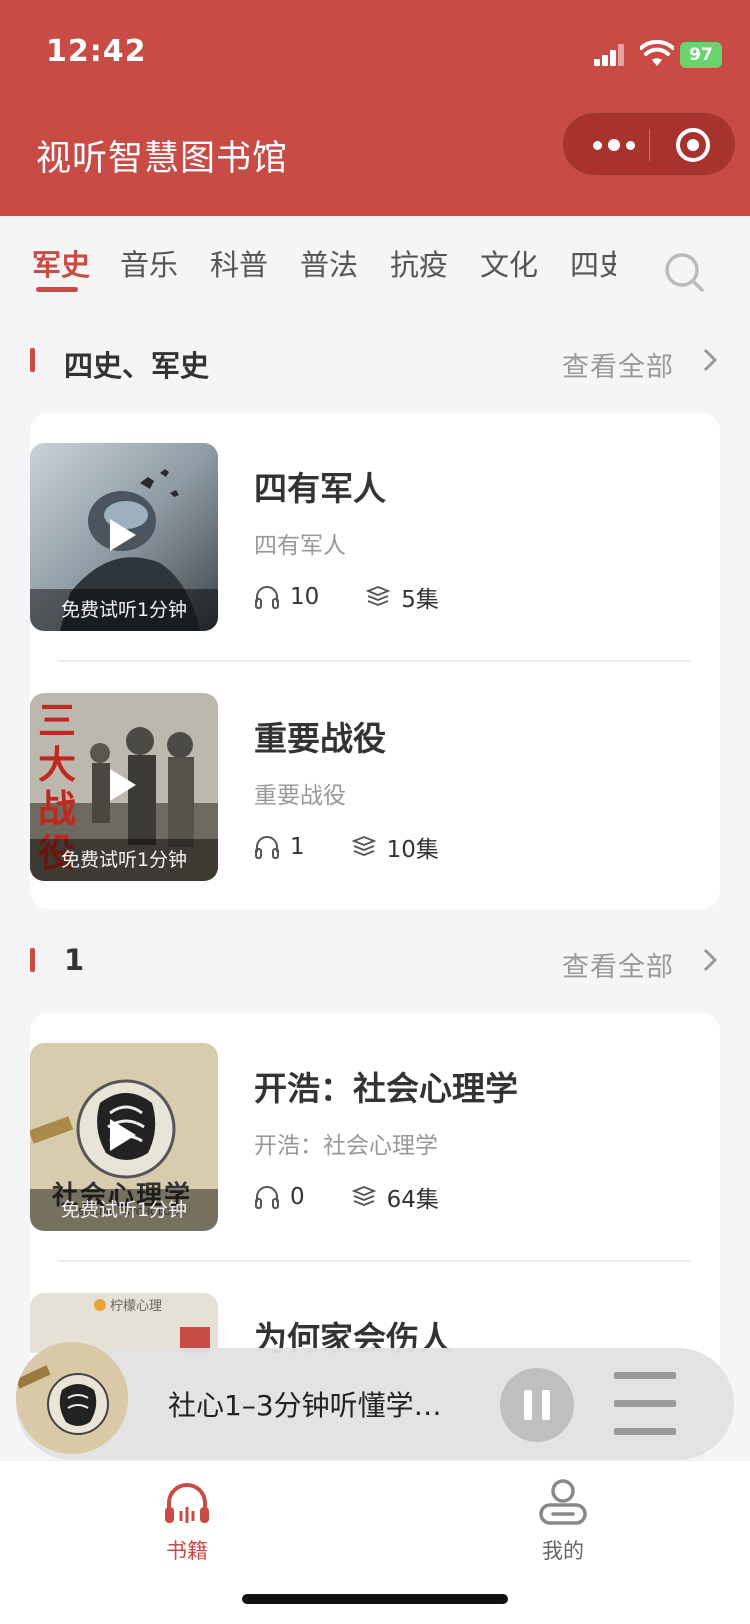 This screenshot has width=750, height=1624. I want to click on active-tab-indicator, so click(57, 289).